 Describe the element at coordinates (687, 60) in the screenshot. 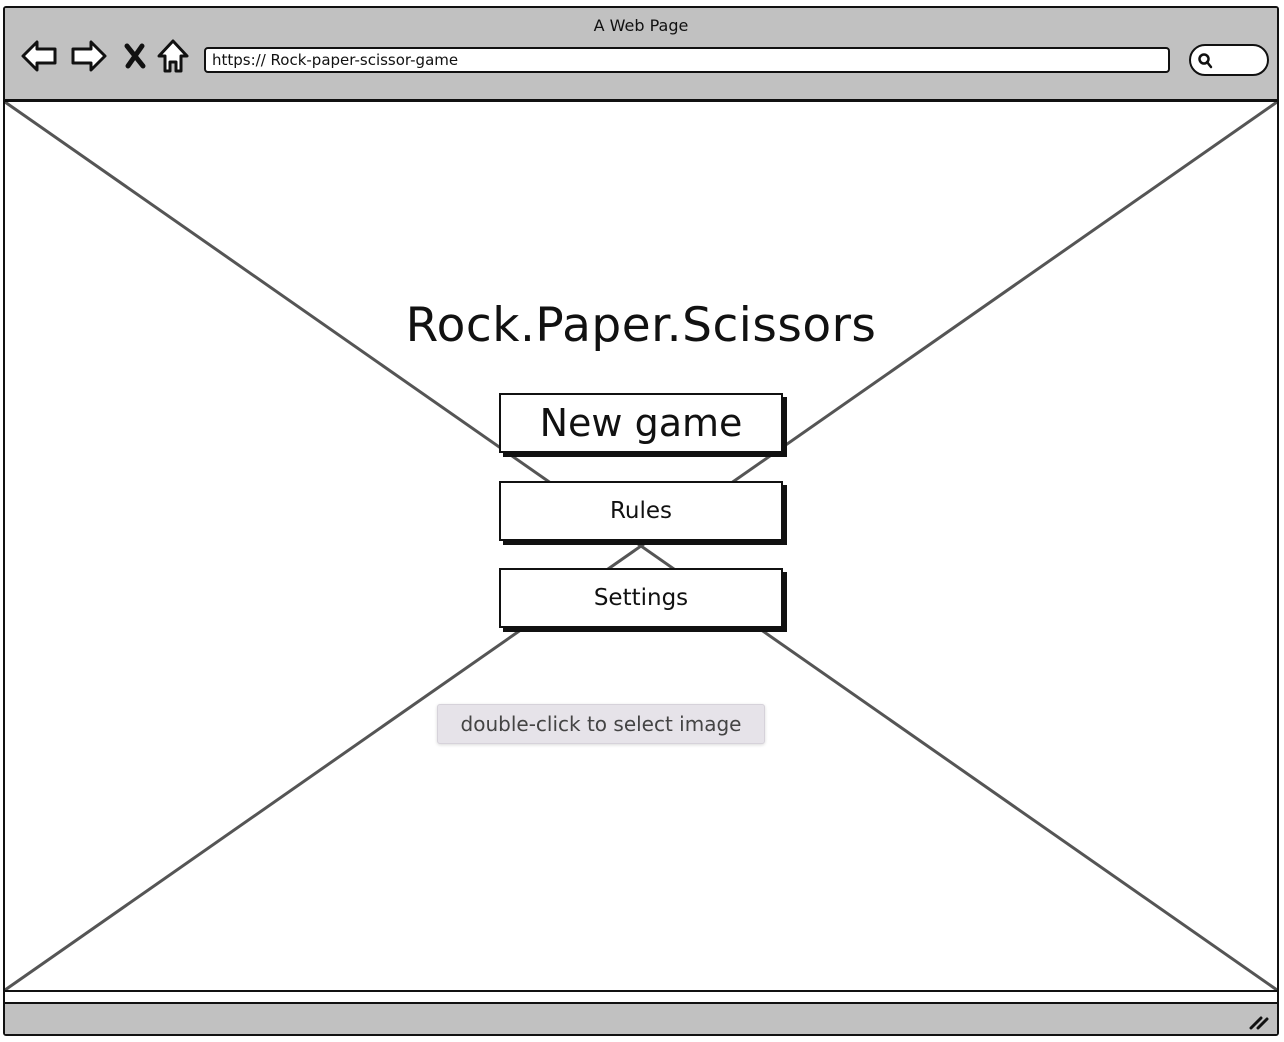

I see `url-input` at that location.